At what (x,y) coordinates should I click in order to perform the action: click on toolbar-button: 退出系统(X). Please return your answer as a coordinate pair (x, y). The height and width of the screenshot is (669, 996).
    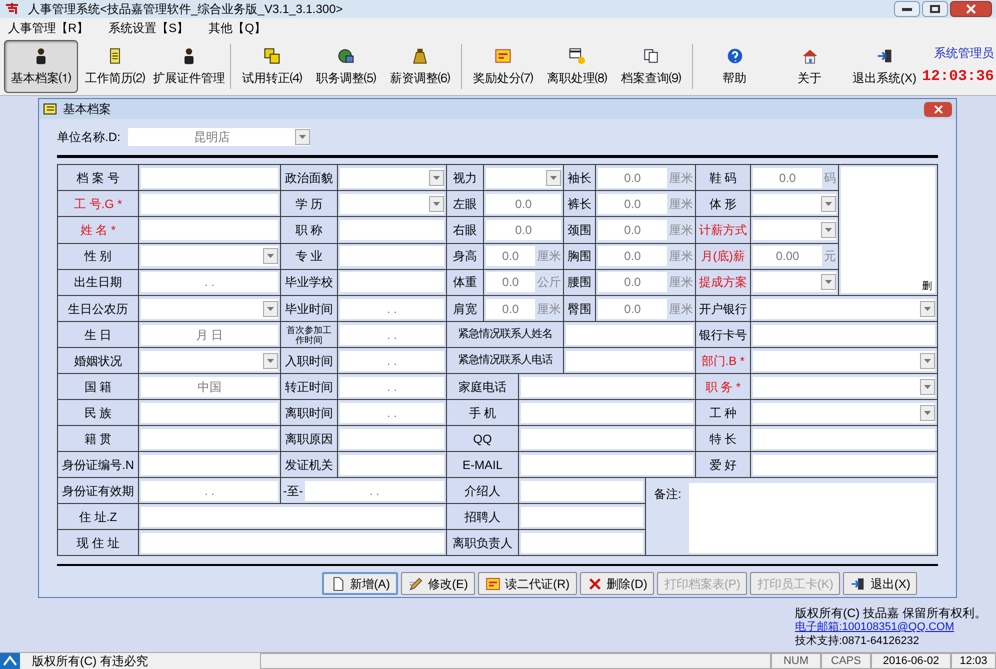
    Looking at the image, I should click on (884, 66).